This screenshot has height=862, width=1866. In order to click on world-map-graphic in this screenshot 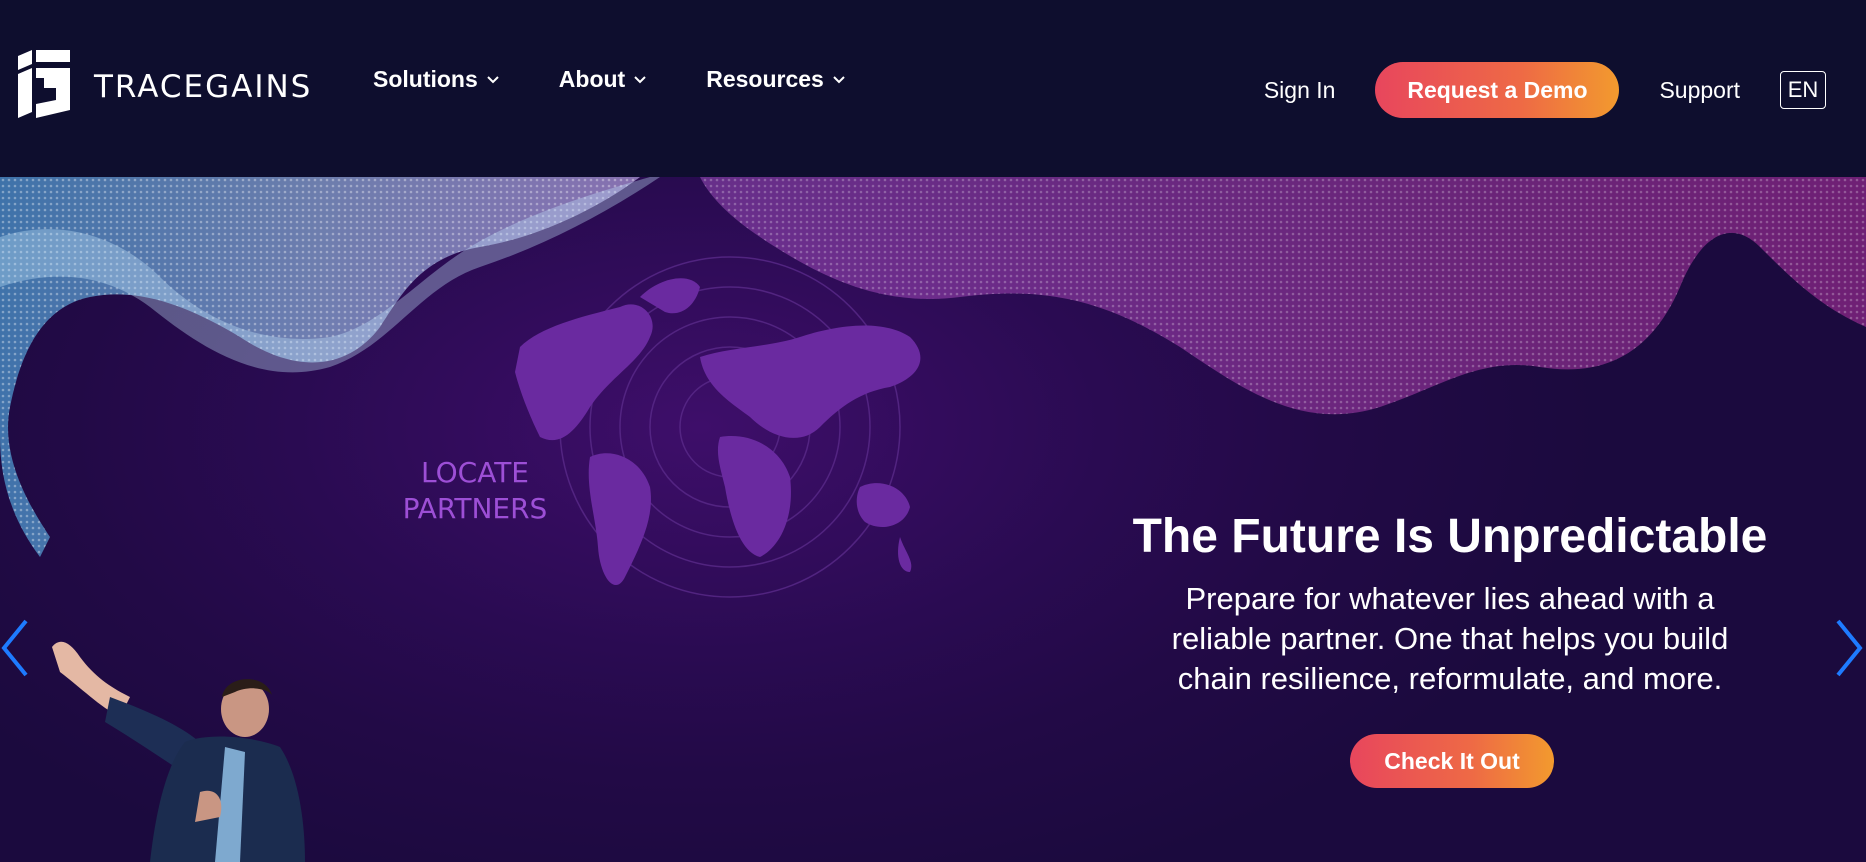, I will do `click(718, 432)`.